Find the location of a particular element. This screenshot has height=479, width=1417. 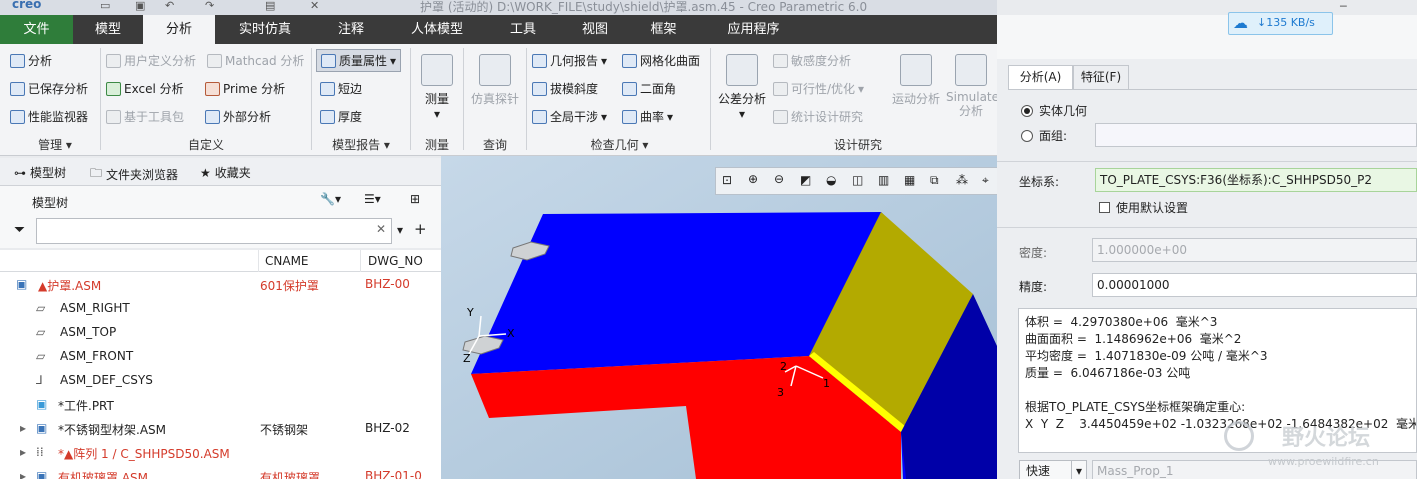

tree-row-csys: ⅃ ASM_DEF_CSYS is located at coordinates (220, 380).